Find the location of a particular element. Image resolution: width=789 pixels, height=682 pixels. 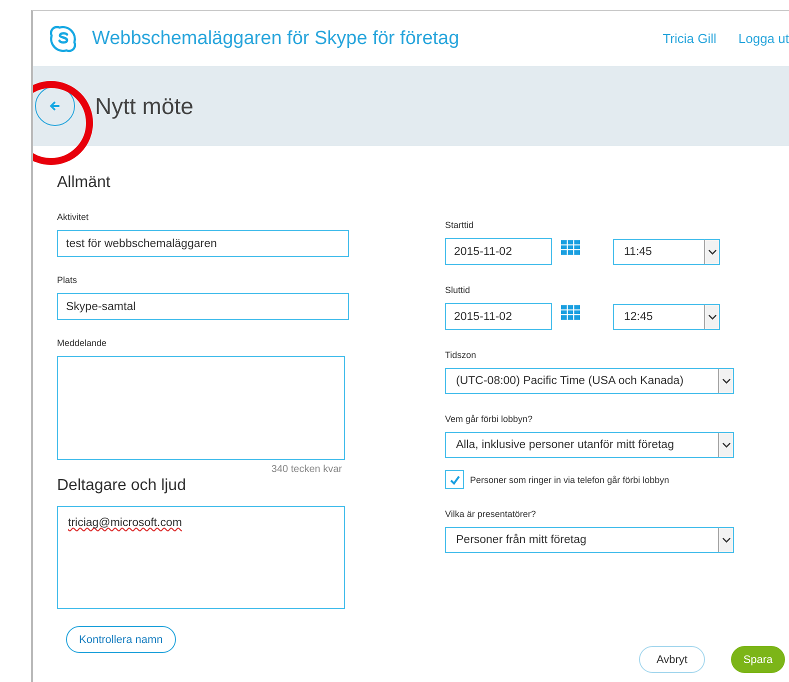

section-heading: Allmänt is located at coordinates (84, 183).